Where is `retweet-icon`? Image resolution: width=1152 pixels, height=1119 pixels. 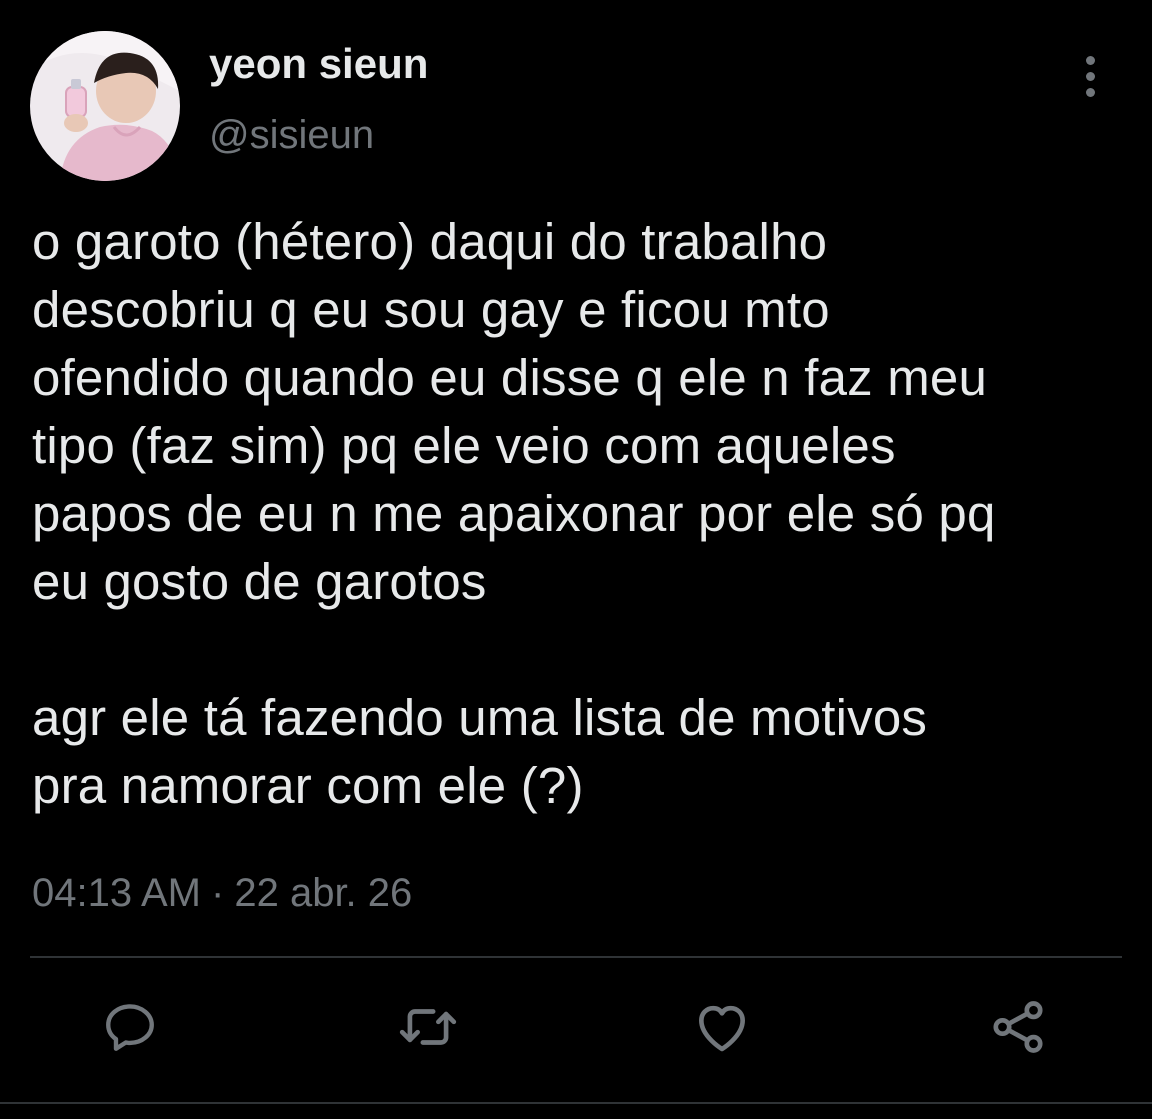
retweet-icon is located at coordinates (428, 1027).